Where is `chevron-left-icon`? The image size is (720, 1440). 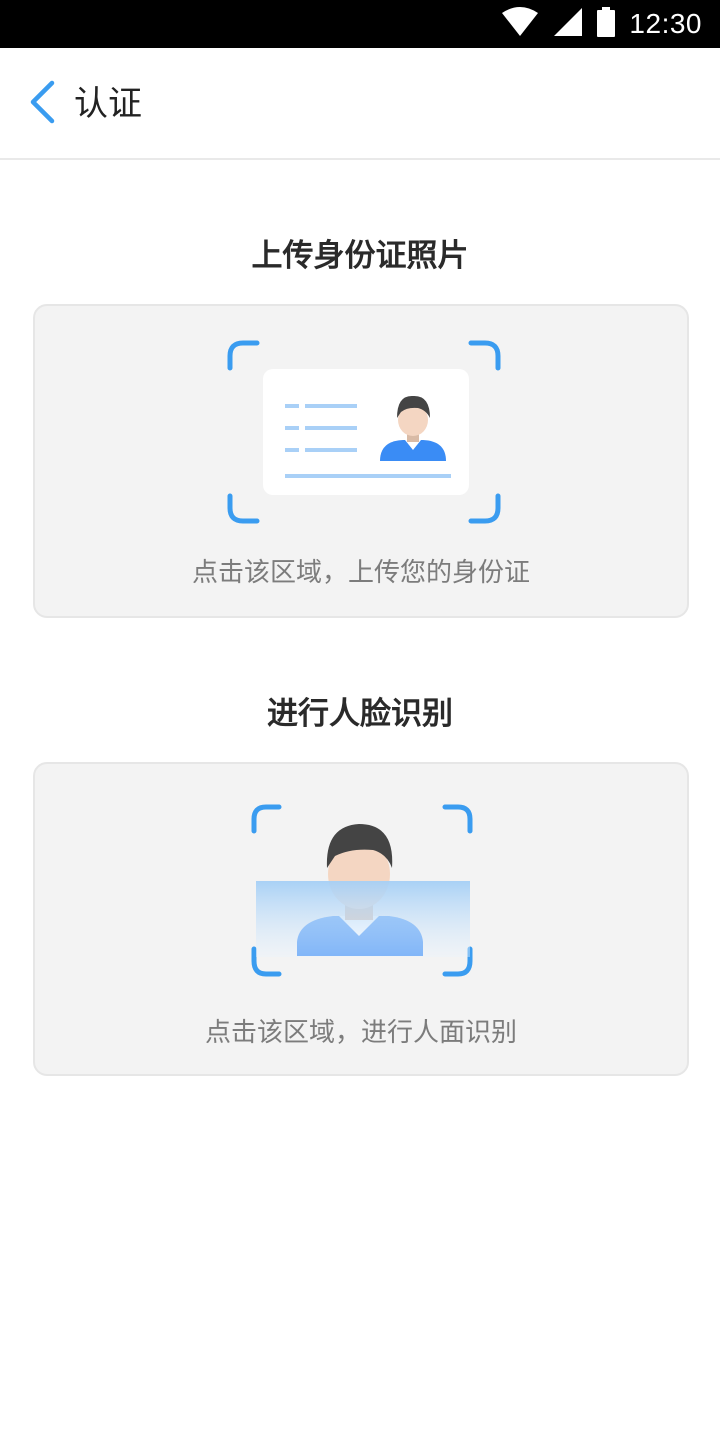 chevron-left-icon is located at coordinates (42, 104).